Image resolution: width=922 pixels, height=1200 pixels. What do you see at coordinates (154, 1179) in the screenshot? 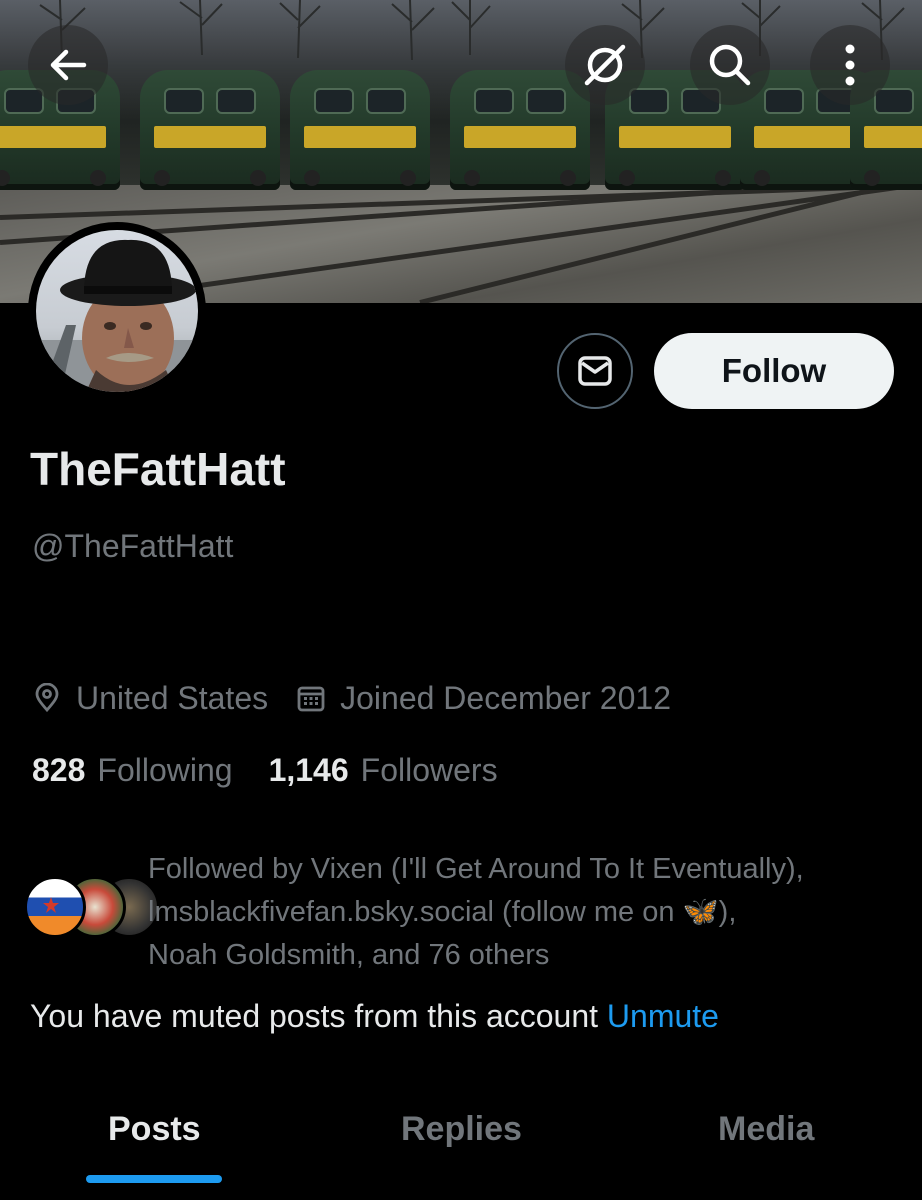
I see `active-tab-indicator` at bounding box center [154, 1179].